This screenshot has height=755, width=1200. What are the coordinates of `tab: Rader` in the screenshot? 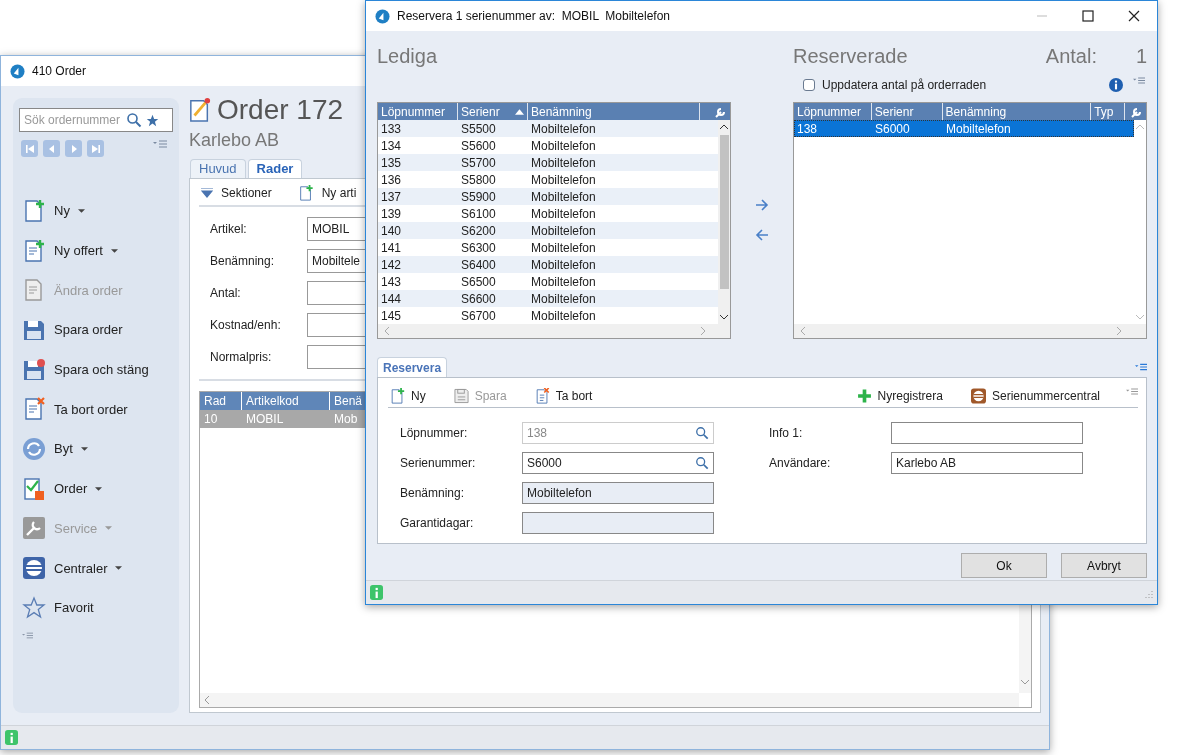 It's located at (275, 168).